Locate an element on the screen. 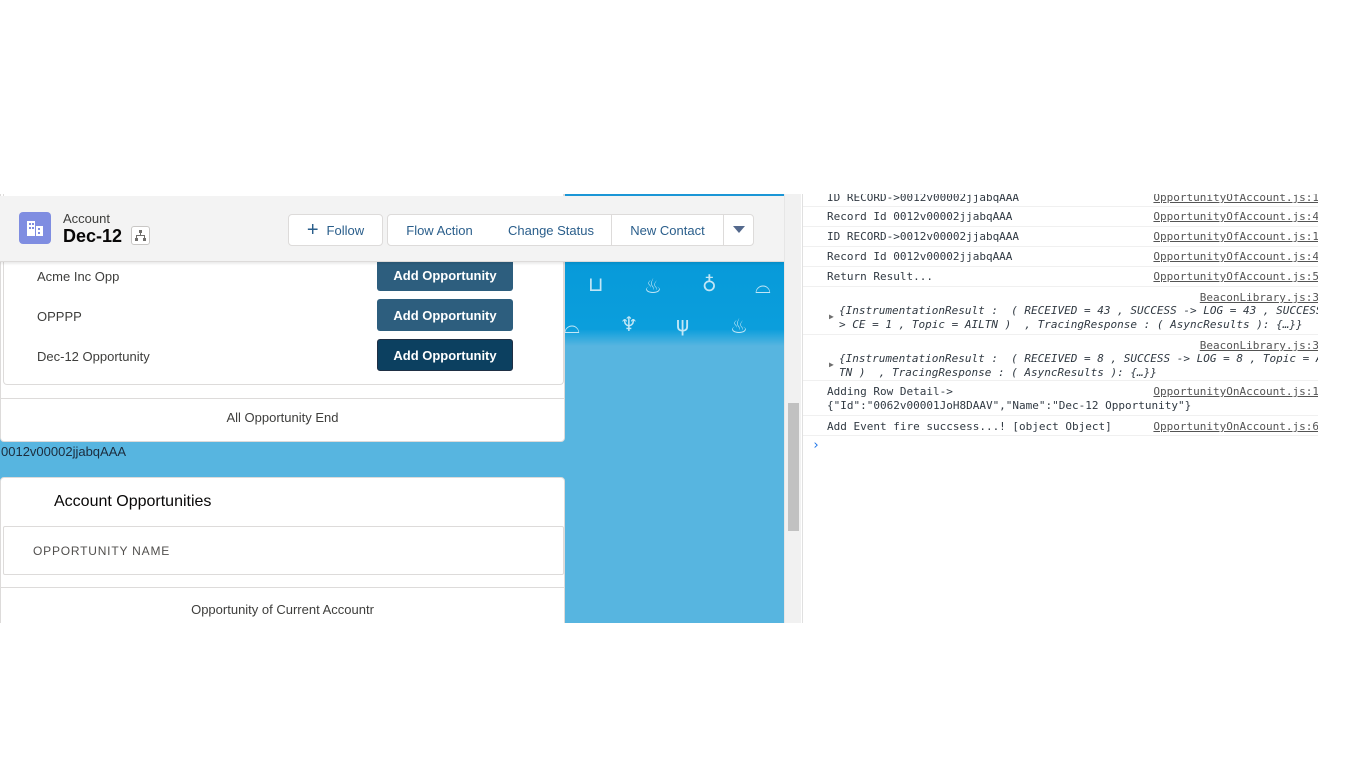 This screenshot has width=1366, height=768. drink-icon: ♆ is located at coordinates (629, 324).